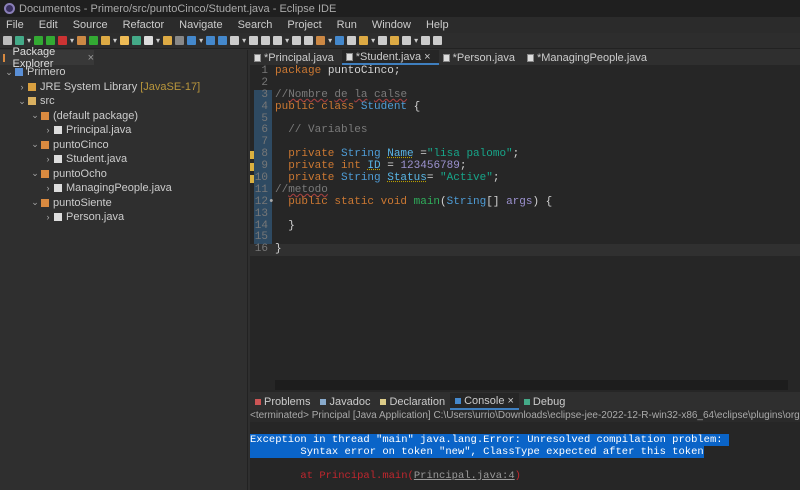  Describe the element at coordinates (544, 401) in the screenshot. I see `tab-debug: Debug` at that location.